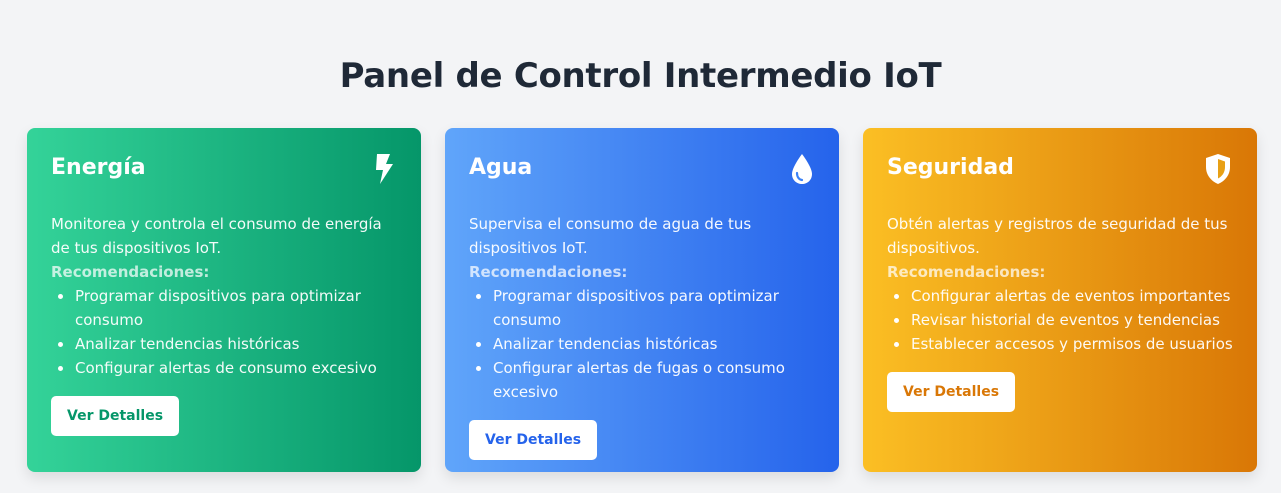 This screenshot has width=1281, height=493. I want to click on card-header: Seguridad, so click(1060, 174).